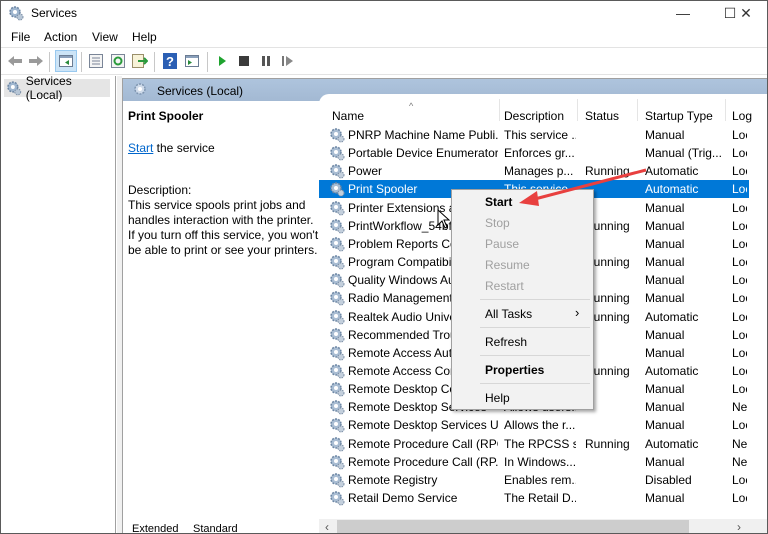 This screenshot has width=768, height=534. I want to click on help-icon: ?, so click(170, 61).